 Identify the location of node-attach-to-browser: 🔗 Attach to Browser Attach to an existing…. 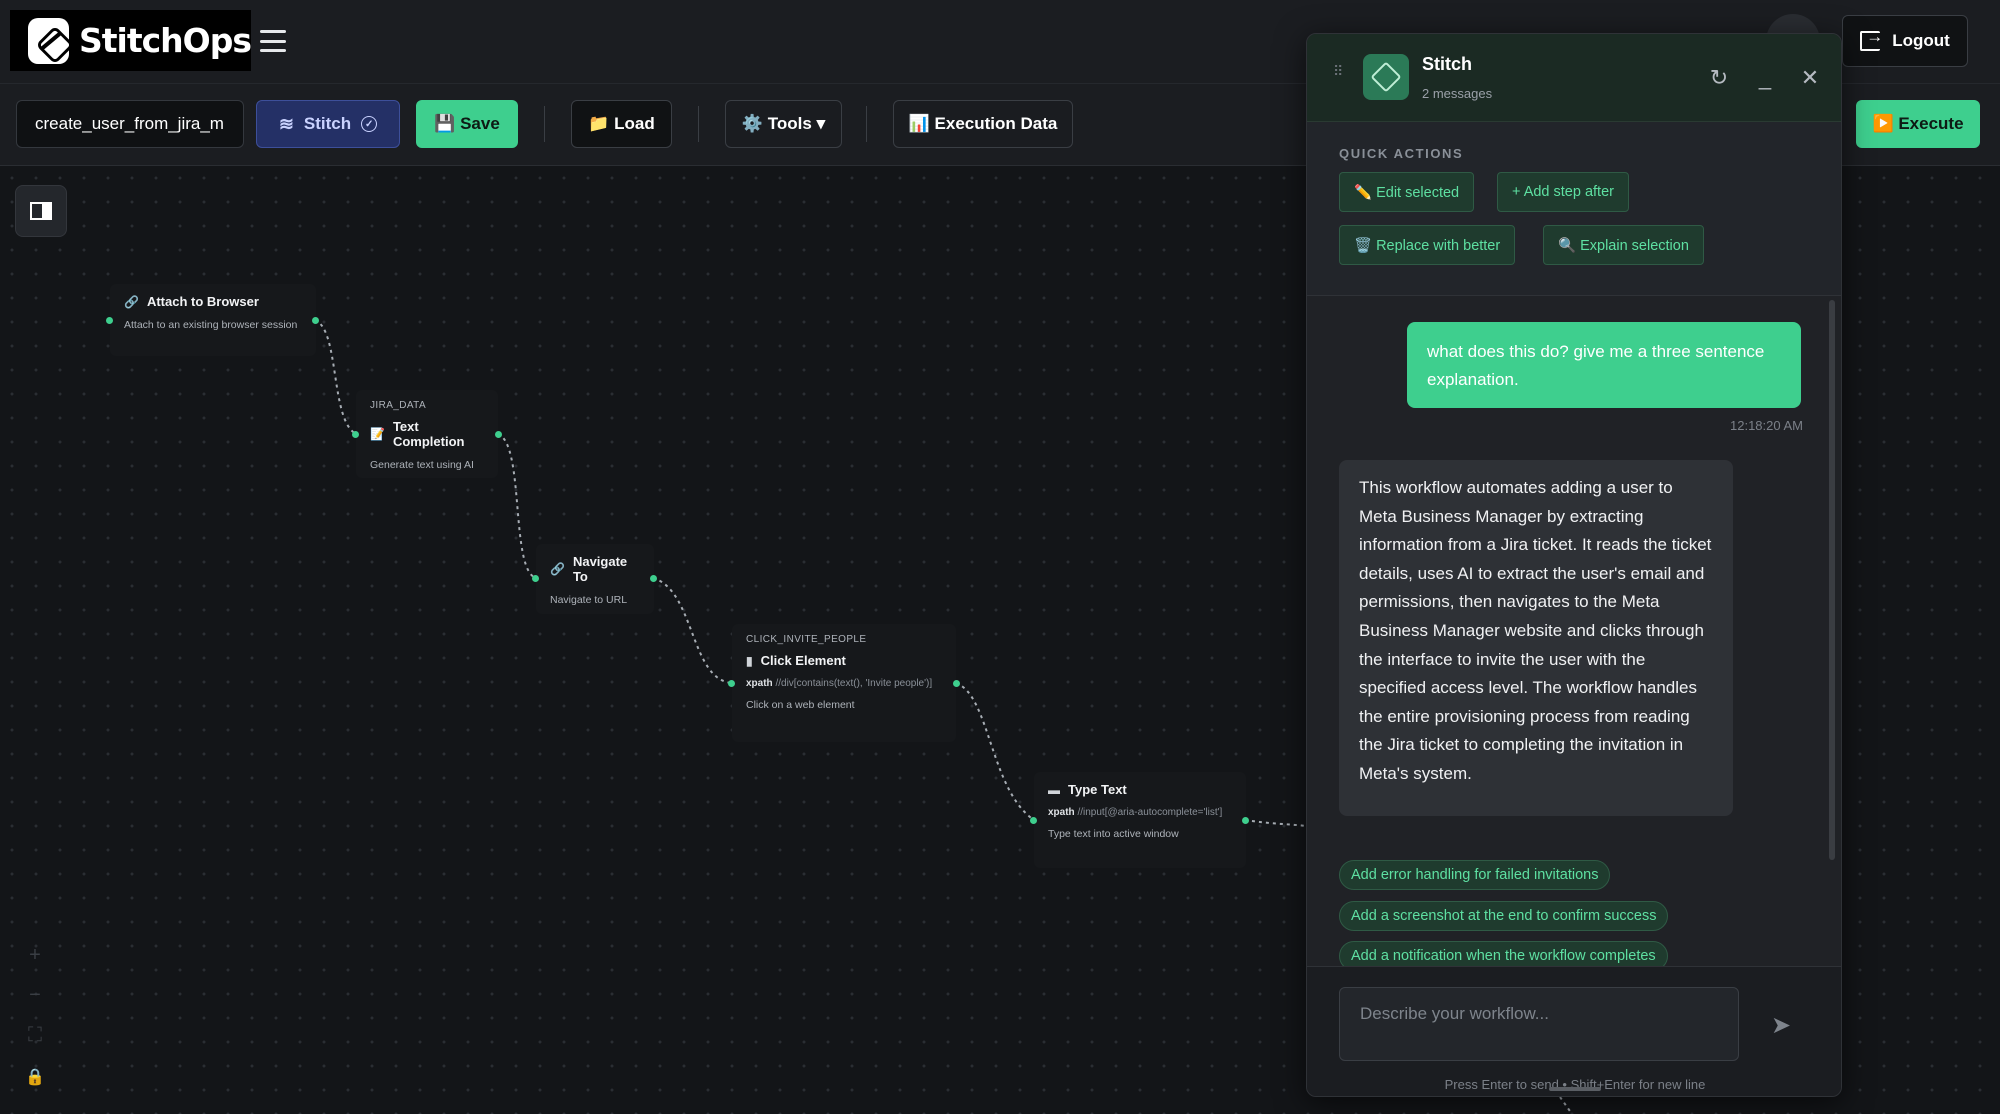
(213, 320).